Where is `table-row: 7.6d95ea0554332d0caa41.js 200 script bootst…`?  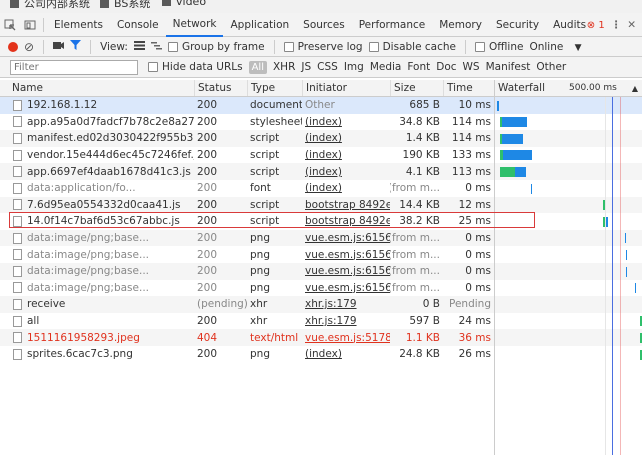 table-row: 7.6d95ea0554332d0caa41.js 200 script bootst… is located at coordinates (321, 205).